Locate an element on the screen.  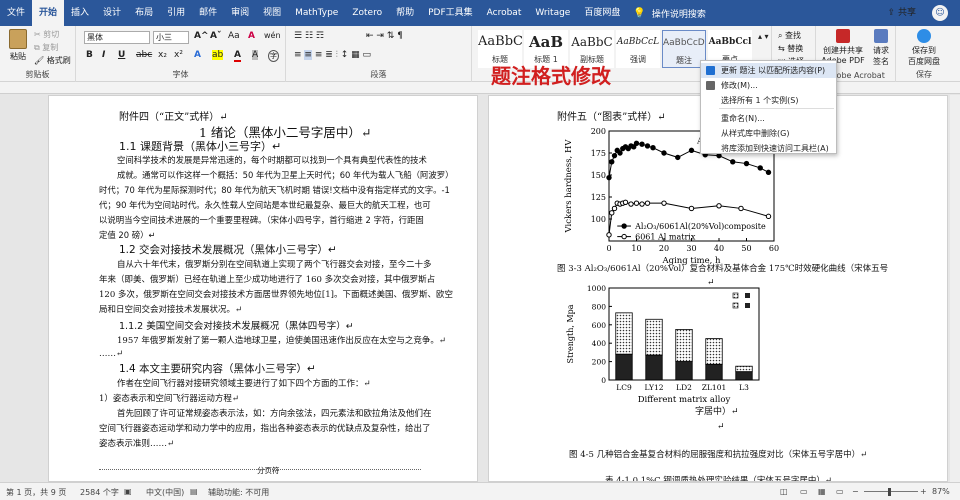
indent-buttons: ⇤ ⇥ ⇅ ¶ is located at coordinates (384, 36).